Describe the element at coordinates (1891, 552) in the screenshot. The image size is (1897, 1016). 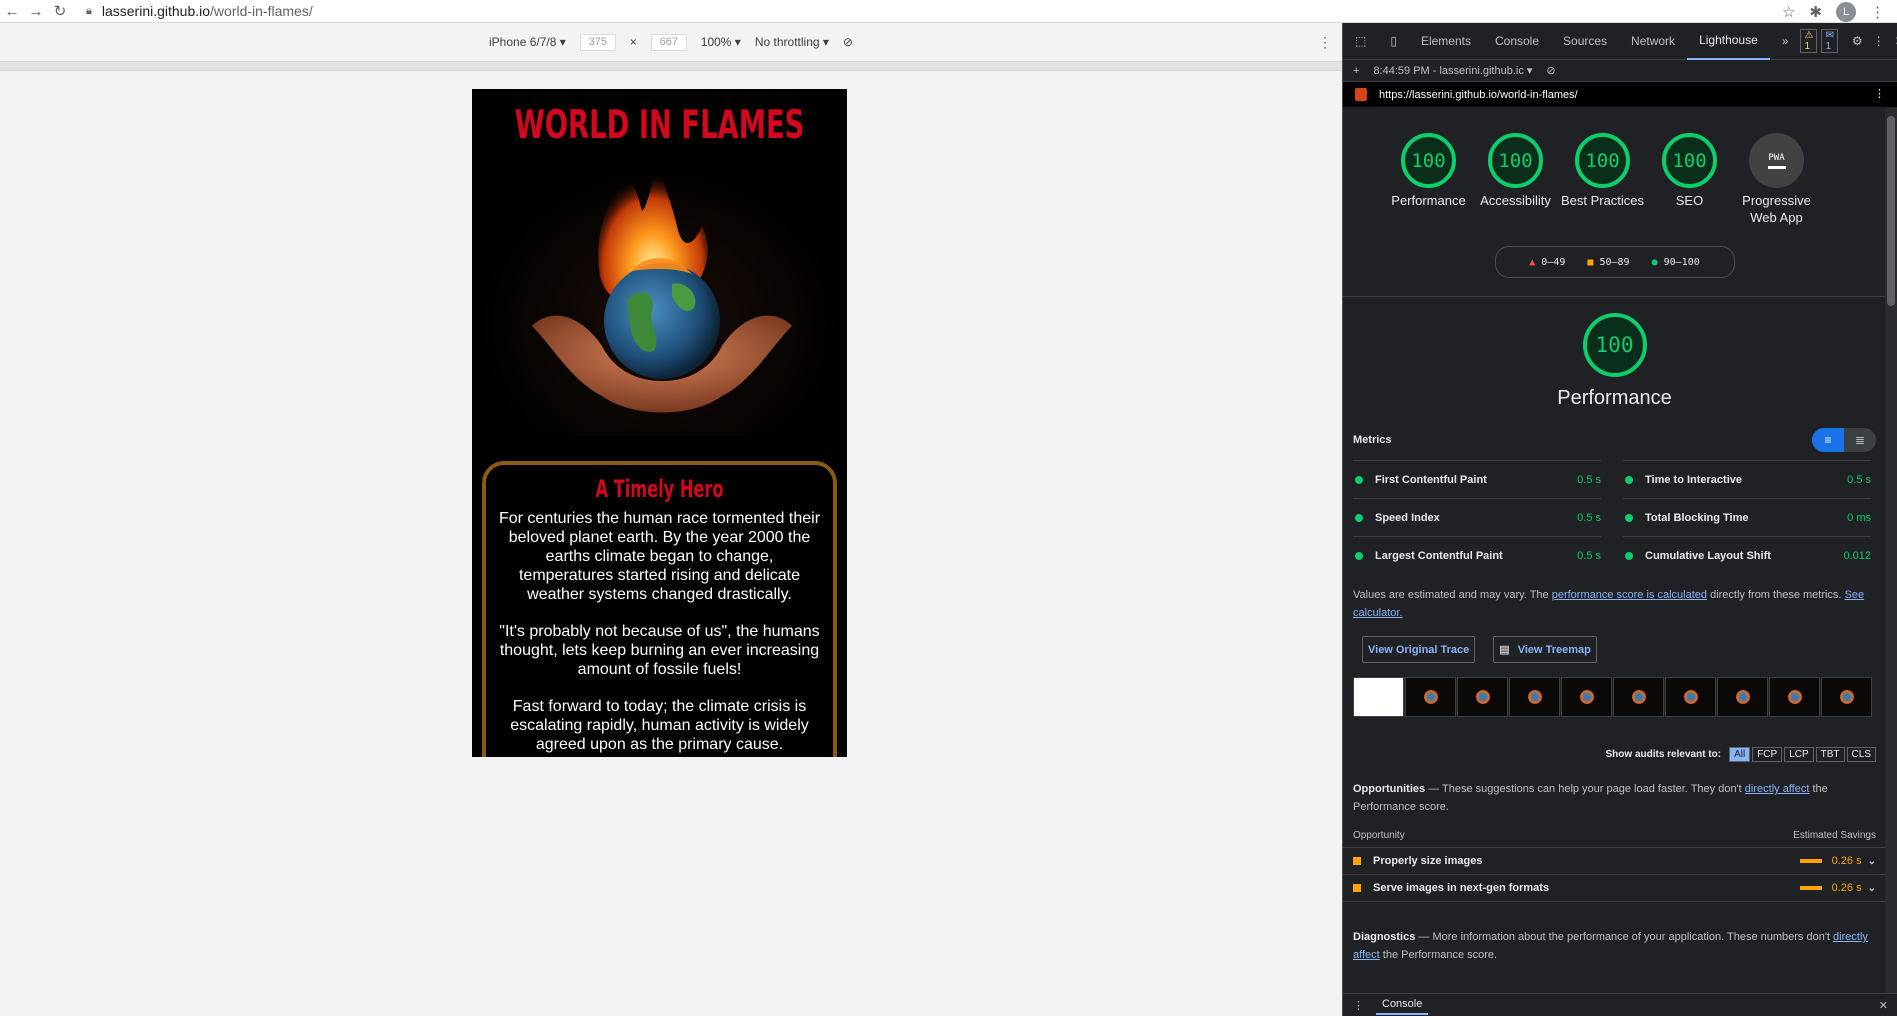
I see `report-scrollbar` at that location.